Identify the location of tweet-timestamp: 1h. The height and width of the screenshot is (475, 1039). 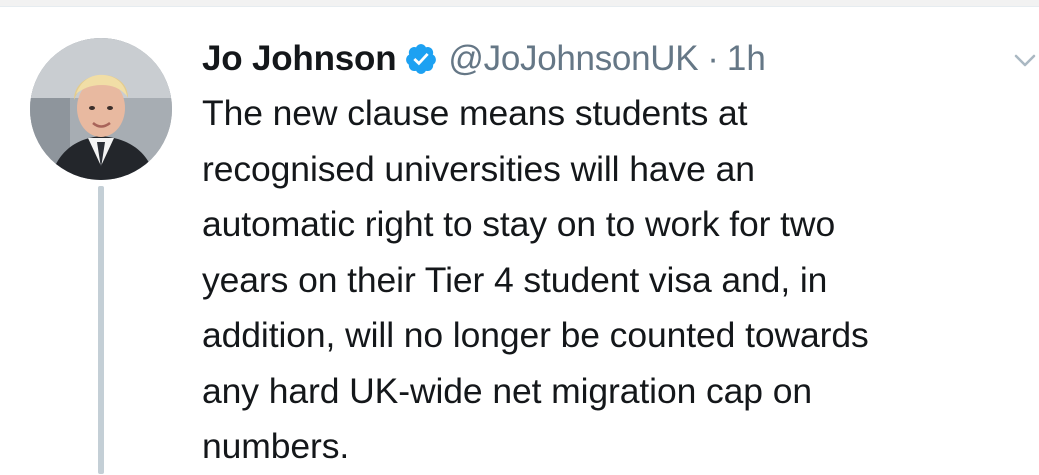
(746, 59).